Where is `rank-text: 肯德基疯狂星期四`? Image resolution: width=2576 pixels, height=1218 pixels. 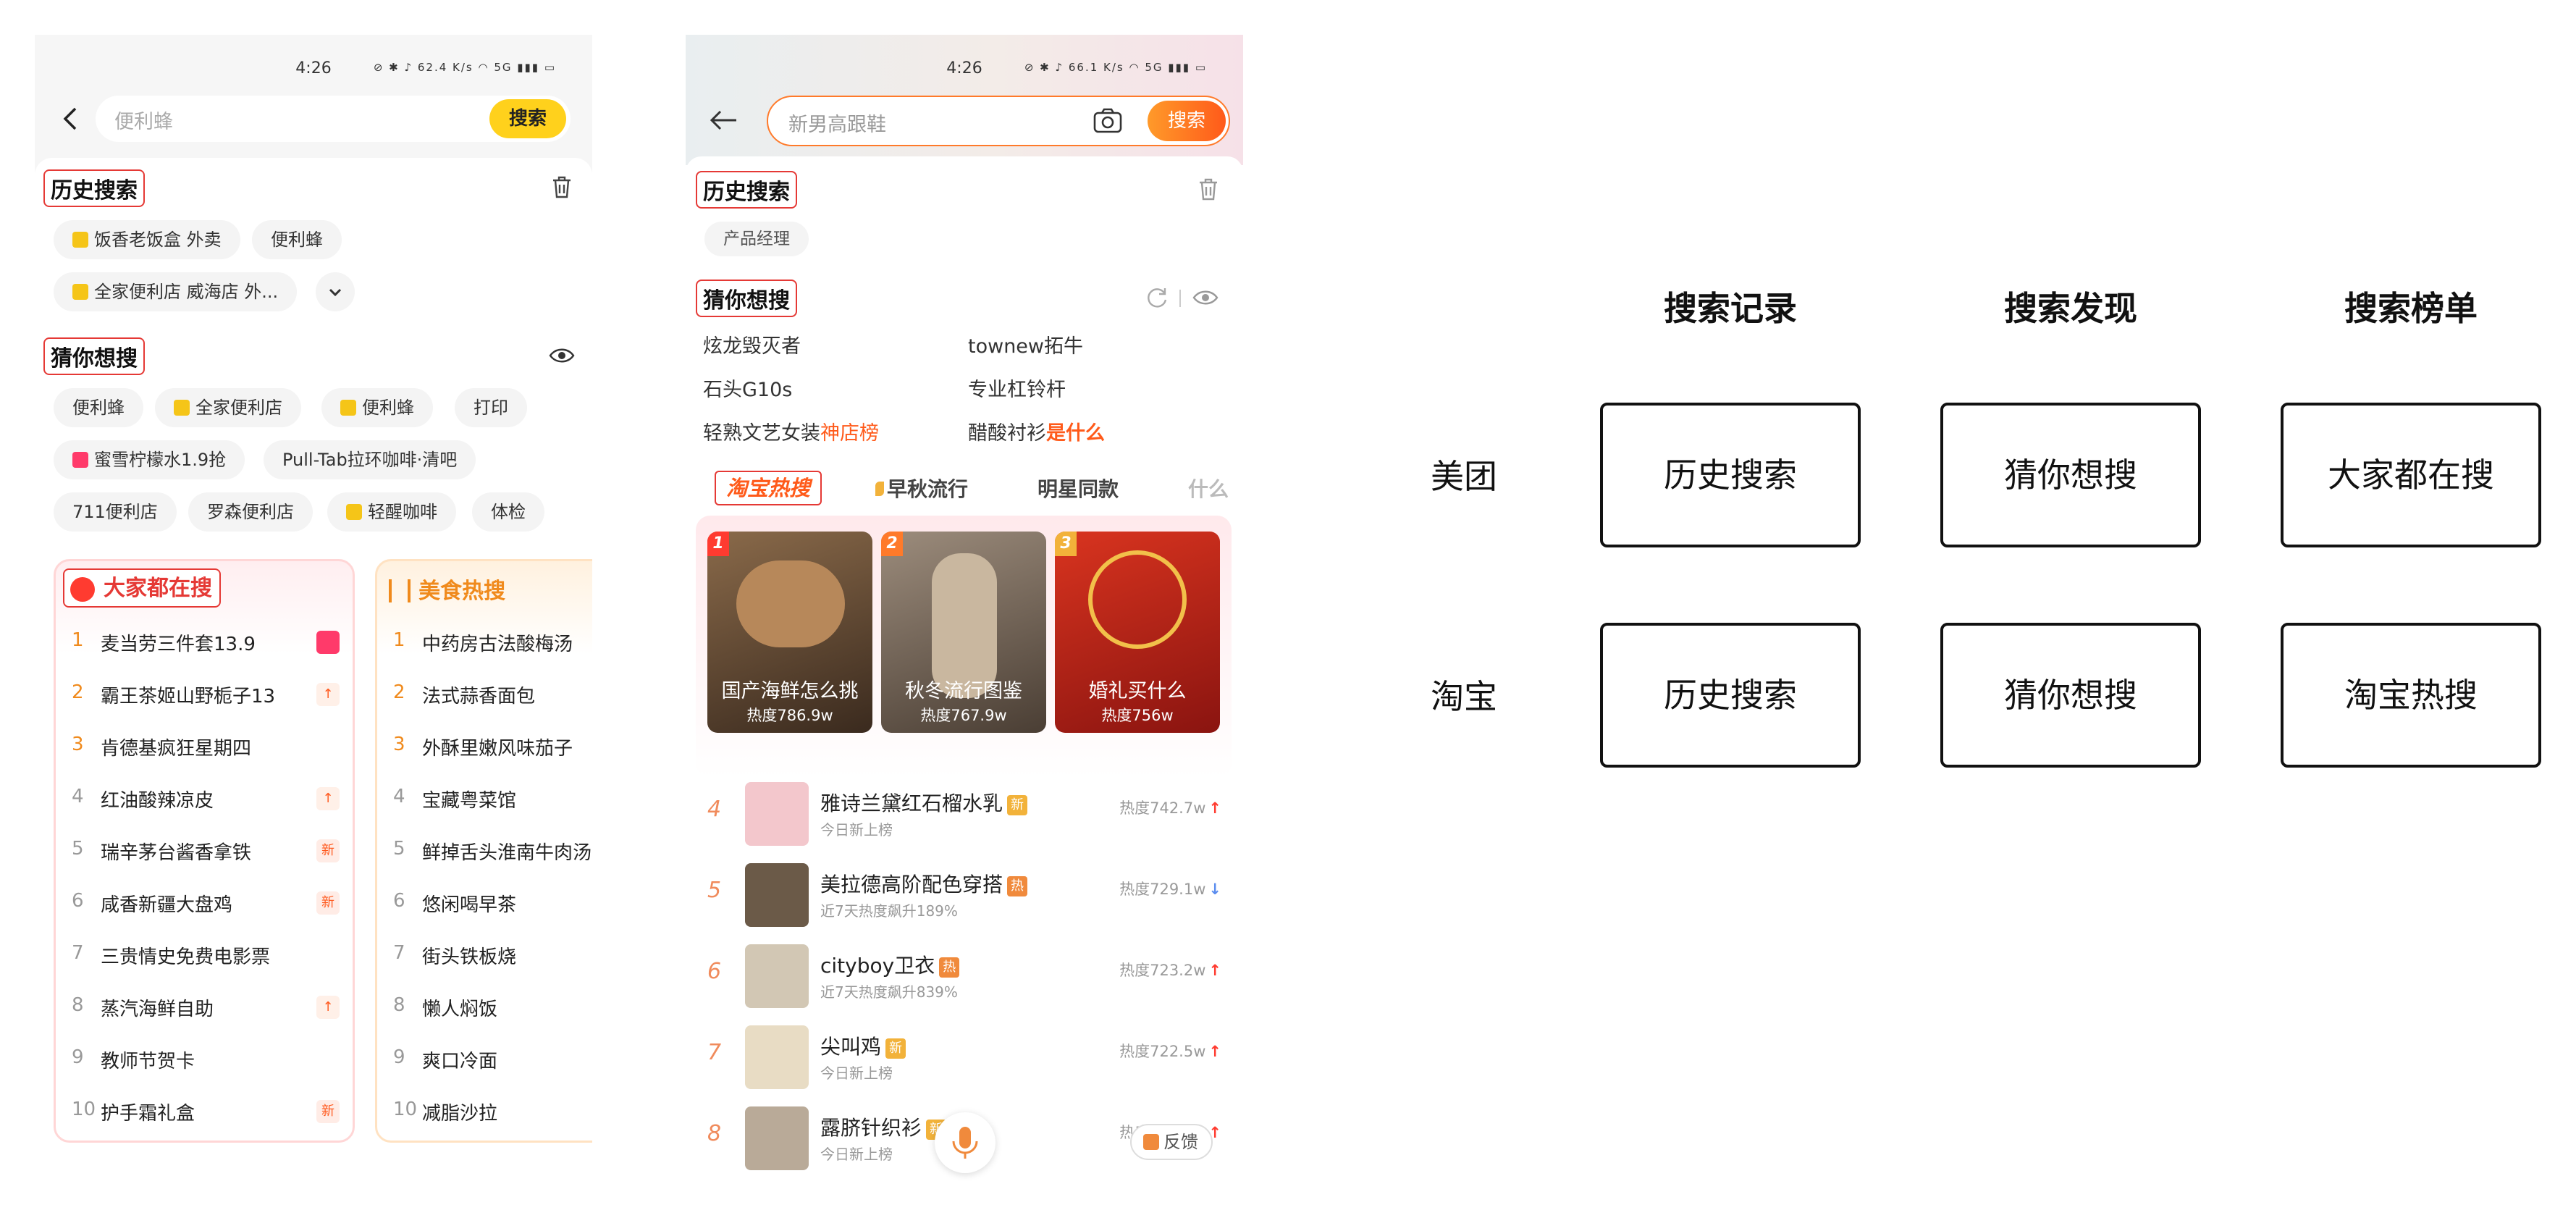
rank-text: 肯德基疯狂星期四 is located at coordinates (176, 749).